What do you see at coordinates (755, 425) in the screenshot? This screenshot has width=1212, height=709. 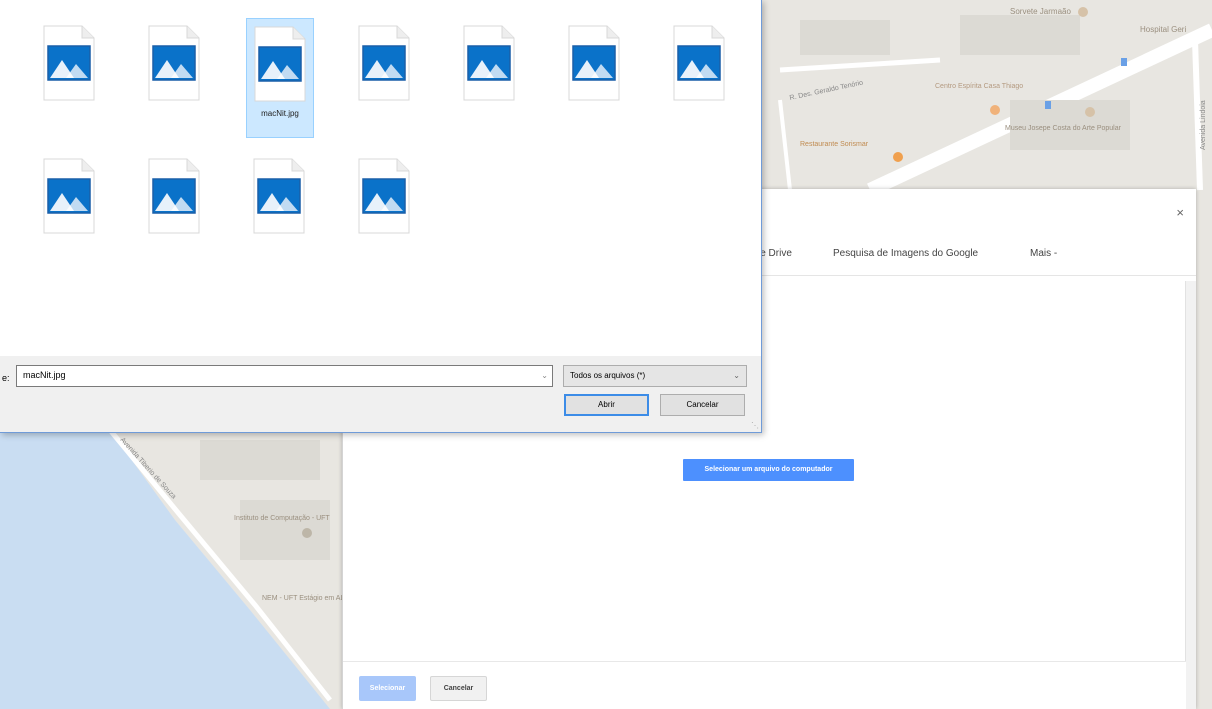 I see `resize-grip-icon: ⋱` at bounding box center [755, 425].